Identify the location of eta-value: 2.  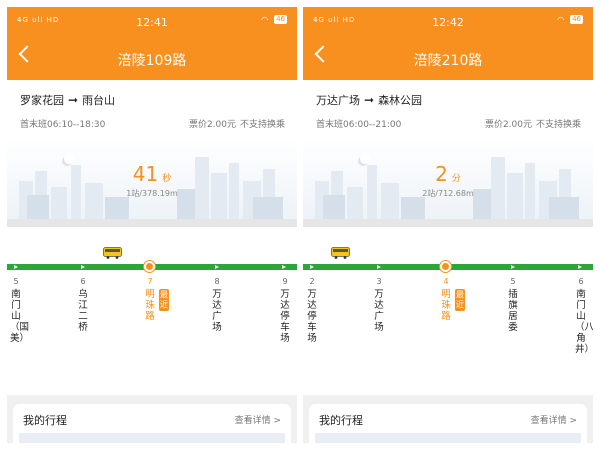
(441, 174).